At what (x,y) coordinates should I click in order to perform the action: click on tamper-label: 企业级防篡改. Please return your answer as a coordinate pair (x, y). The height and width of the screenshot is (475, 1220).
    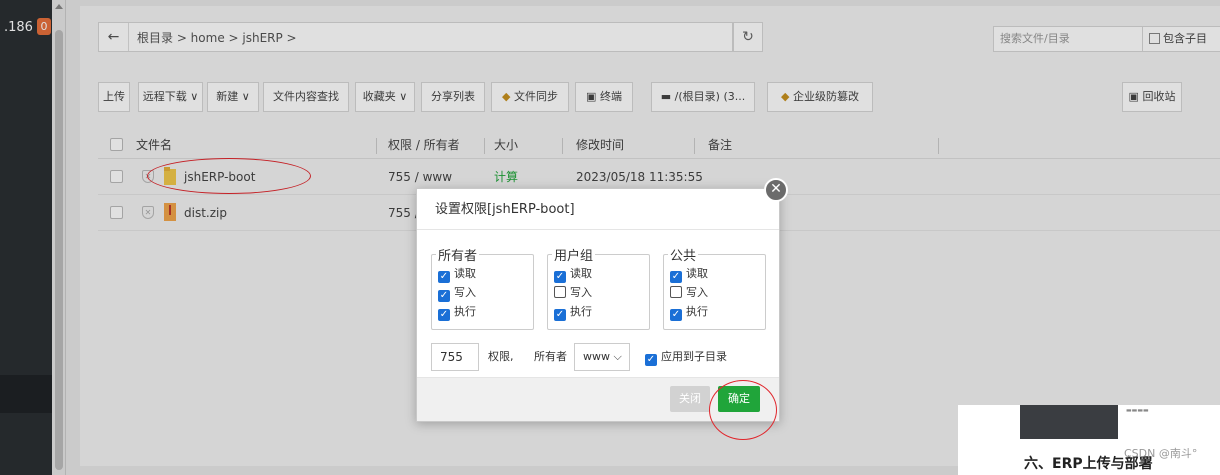
    Looking at the image, I should click on (825, 96).